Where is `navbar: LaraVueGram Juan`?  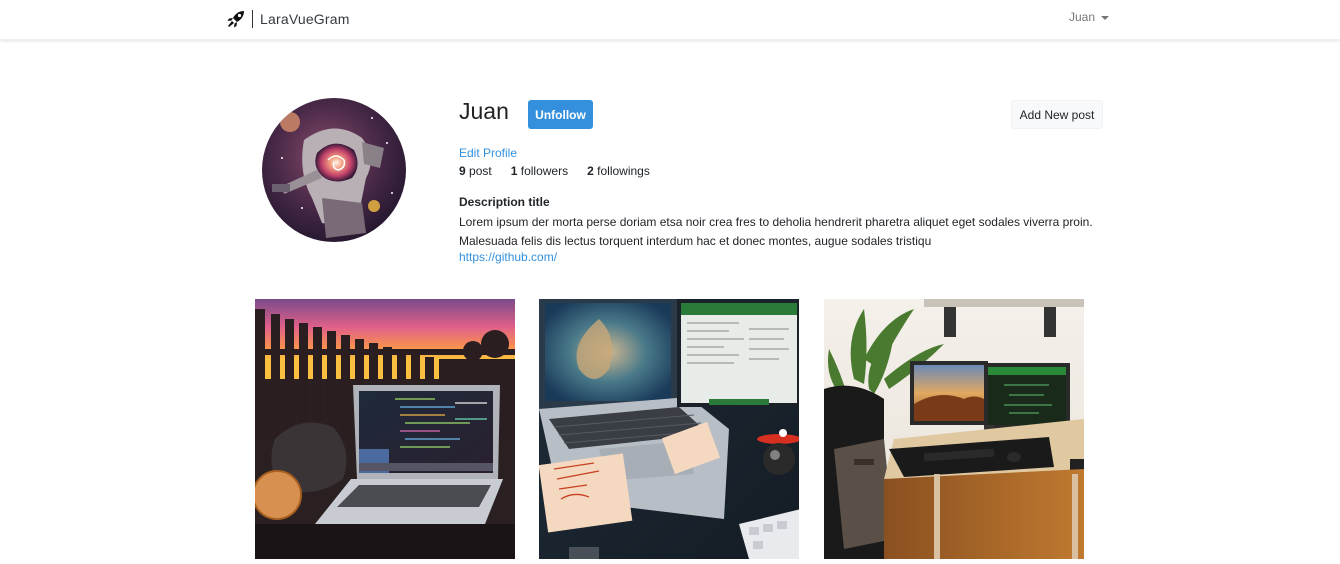 navbar: LaraVueGram Juan is located at coordinates (670, 20).